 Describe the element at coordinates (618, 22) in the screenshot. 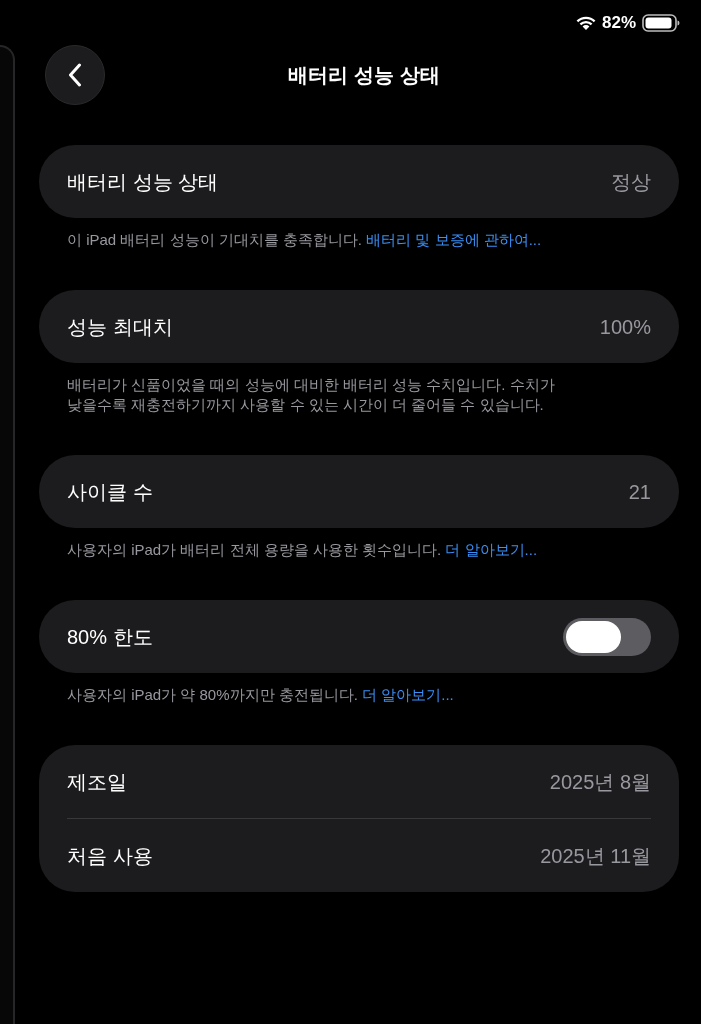

I see `battery-percentage: 82%` at that location.